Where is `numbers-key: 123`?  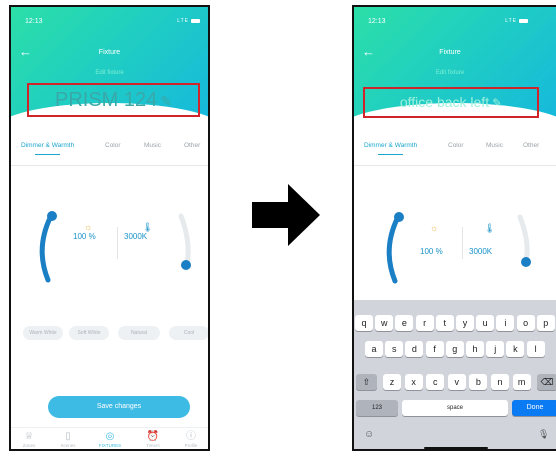
numbers-key: 123 is located at coordinates (377, 408).